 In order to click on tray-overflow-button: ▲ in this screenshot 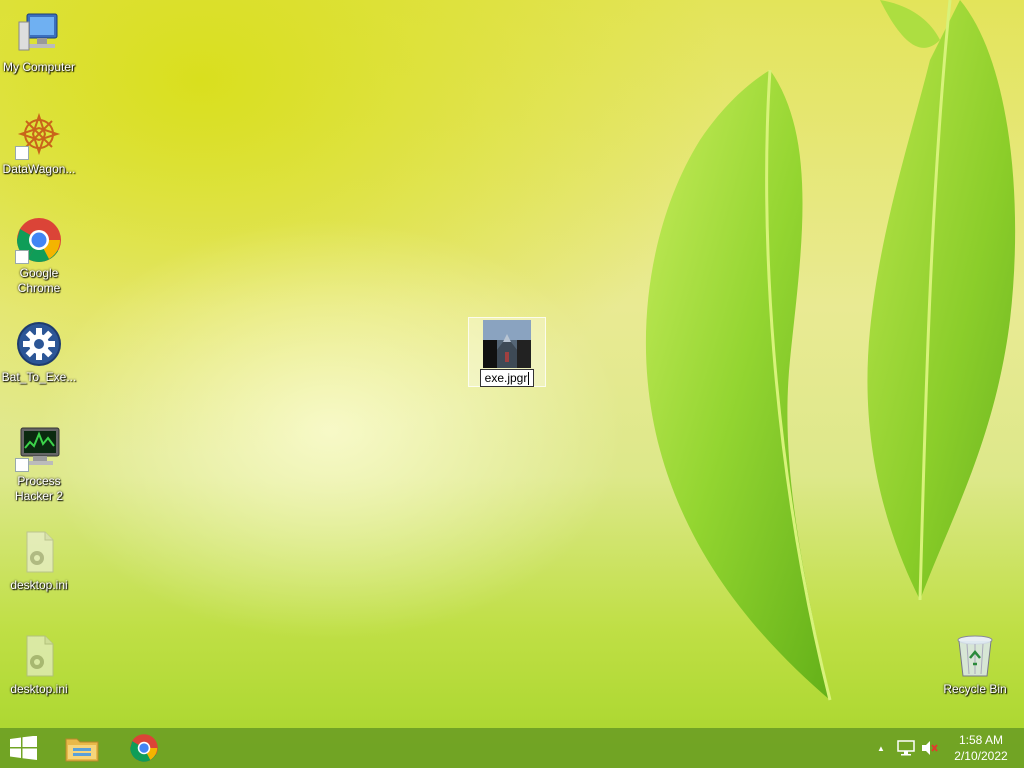, I will do `click(881, 748)`.